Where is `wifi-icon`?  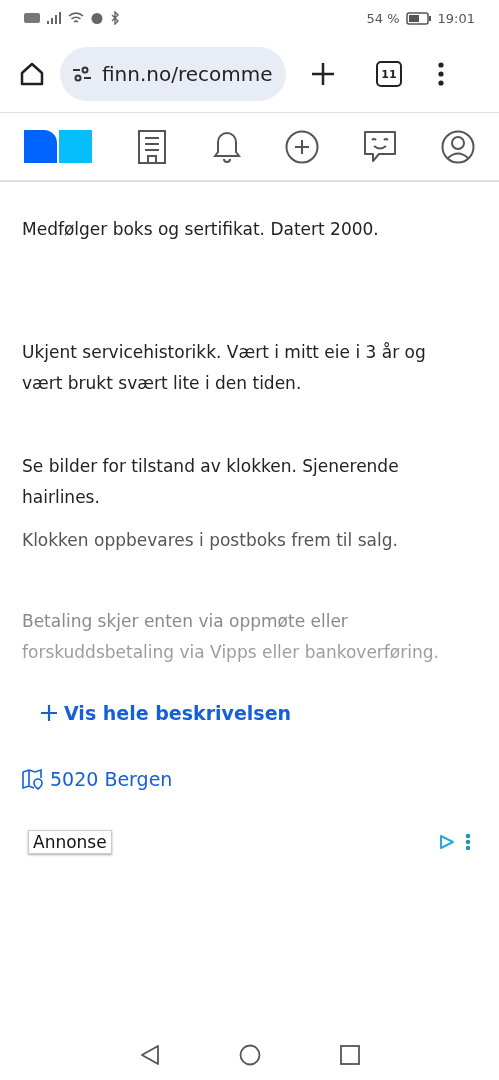
wifi-icon is located at coordinates (76, 18).